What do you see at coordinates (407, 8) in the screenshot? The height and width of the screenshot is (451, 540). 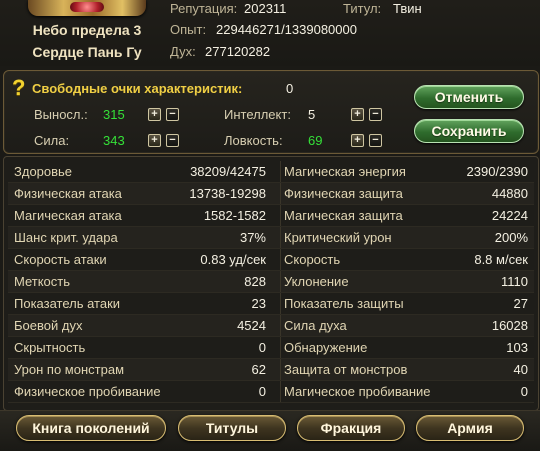 I see `title-value: Твин` at bounding box center [407, 8].